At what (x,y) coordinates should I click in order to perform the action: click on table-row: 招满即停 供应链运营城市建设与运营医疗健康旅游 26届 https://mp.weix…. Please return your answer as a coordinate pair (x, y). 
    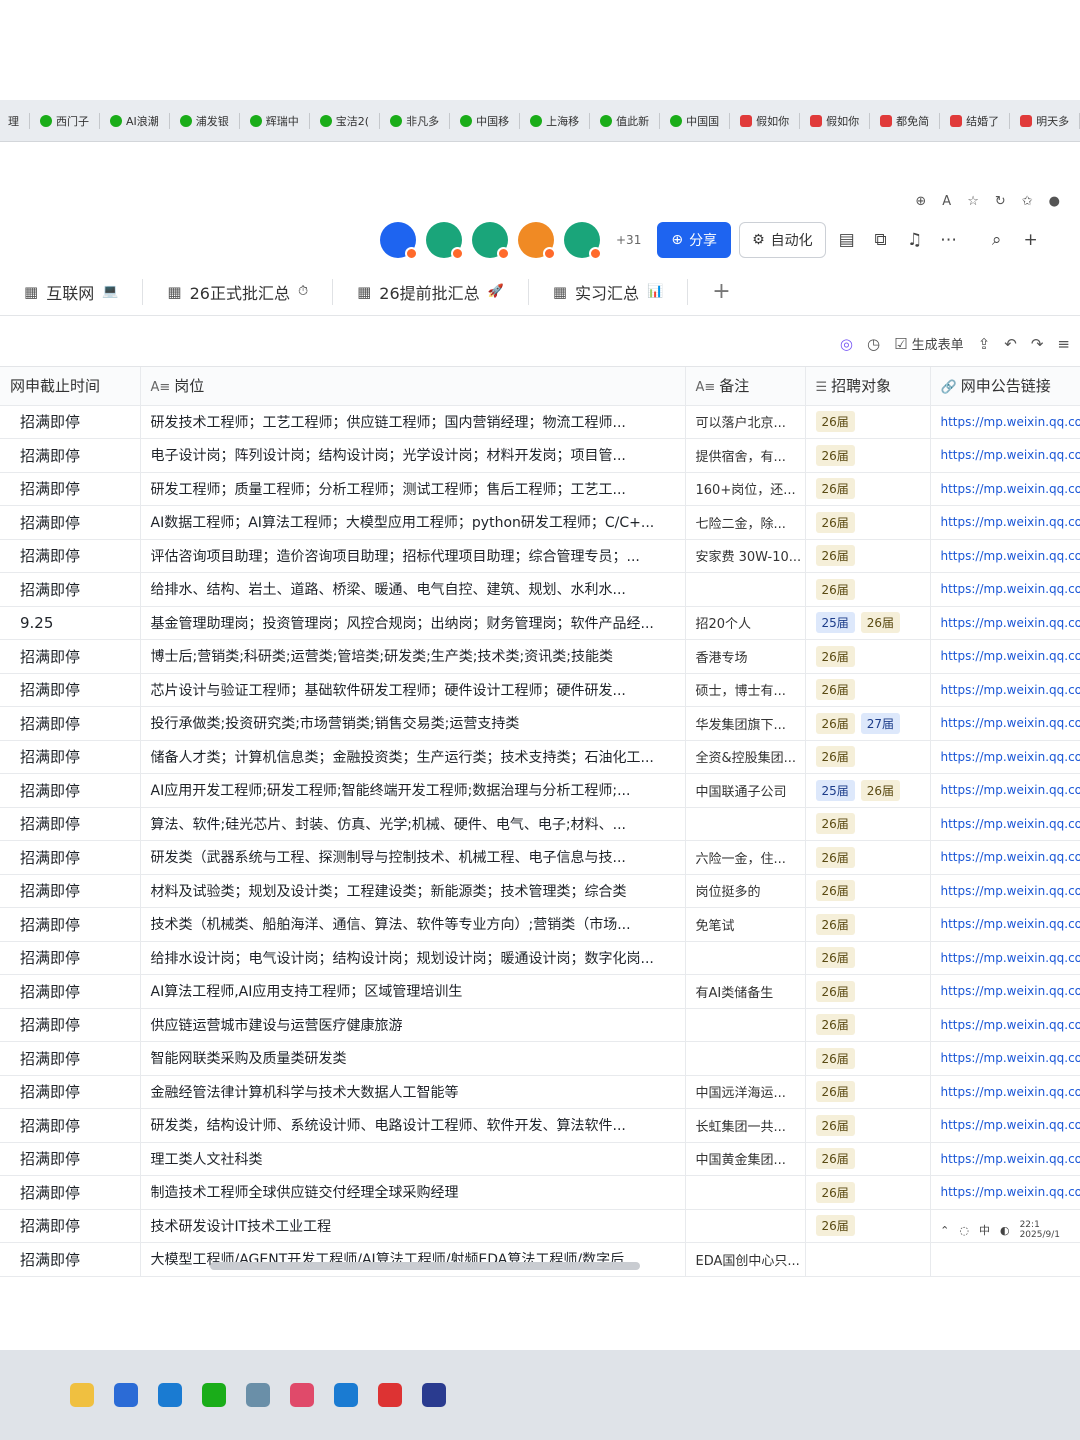
    Looking at the image, I should click on (540, 1025).